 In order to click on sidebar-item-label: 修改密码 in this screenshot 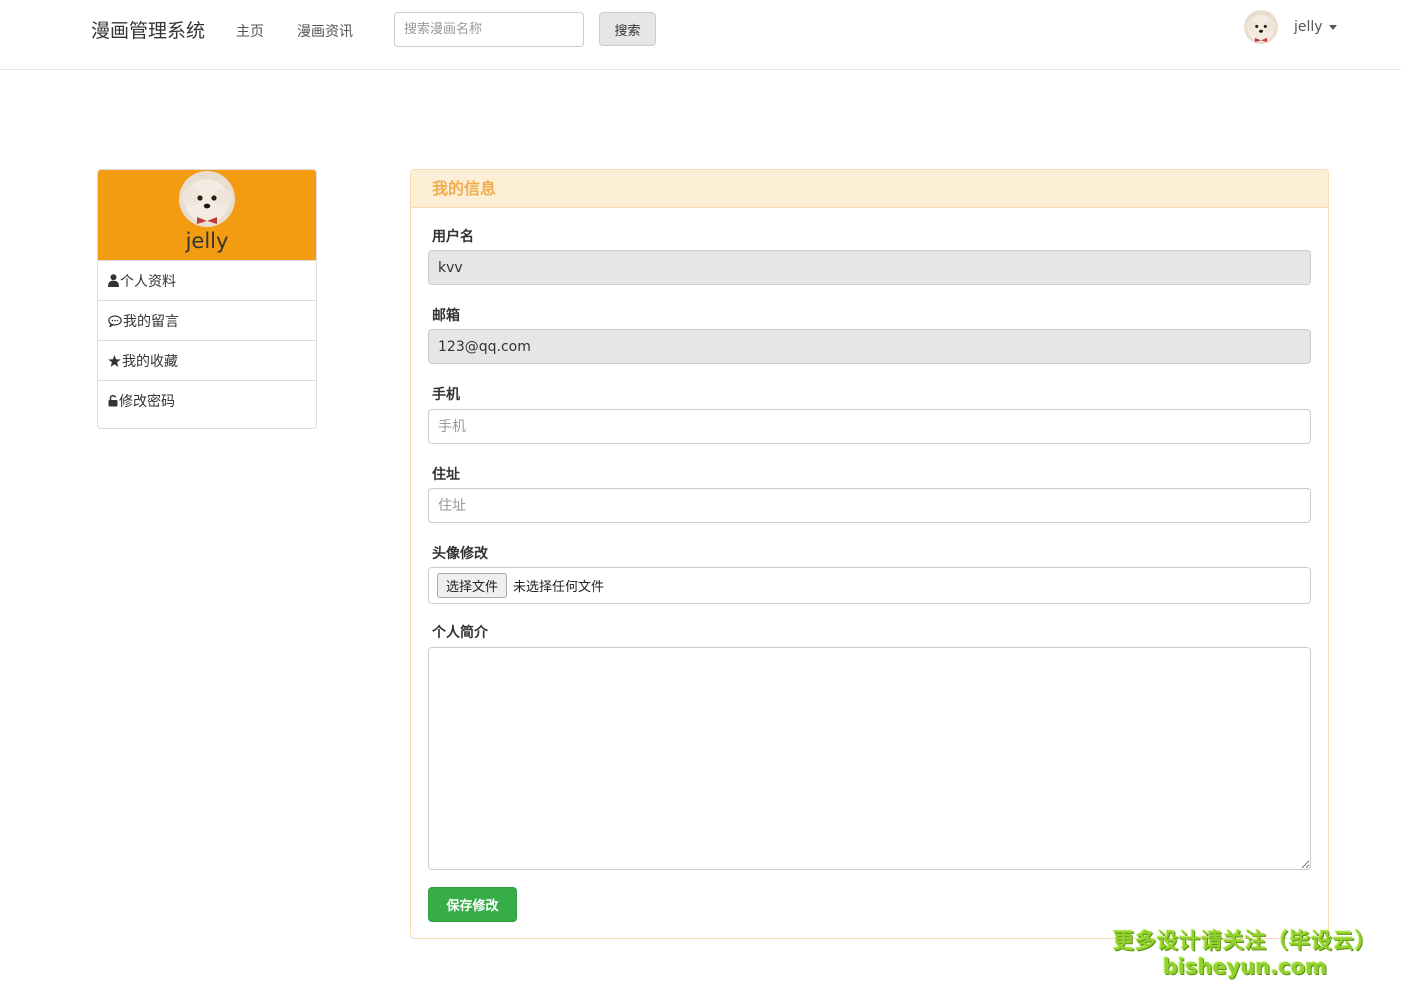, I will do `click(147, 401)`.